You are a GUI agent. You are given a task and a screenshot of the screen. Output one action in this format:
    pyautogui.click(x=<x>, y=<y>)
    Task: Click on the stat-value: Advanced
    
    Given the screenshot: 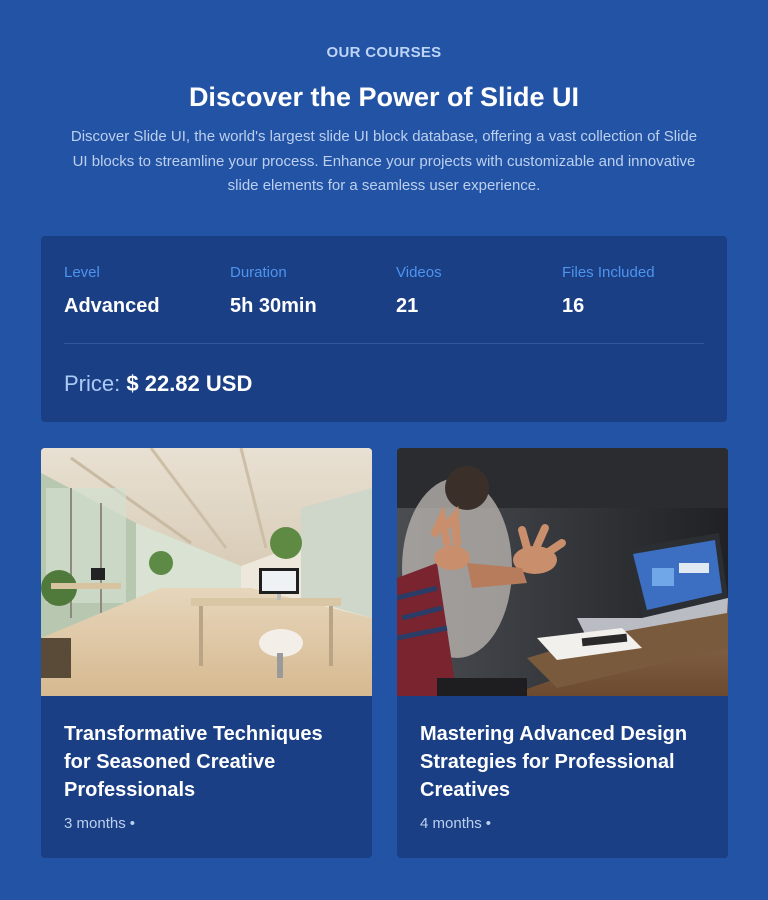 What is the action you would take?
    pyautogui.click(x=112, y=306)
    